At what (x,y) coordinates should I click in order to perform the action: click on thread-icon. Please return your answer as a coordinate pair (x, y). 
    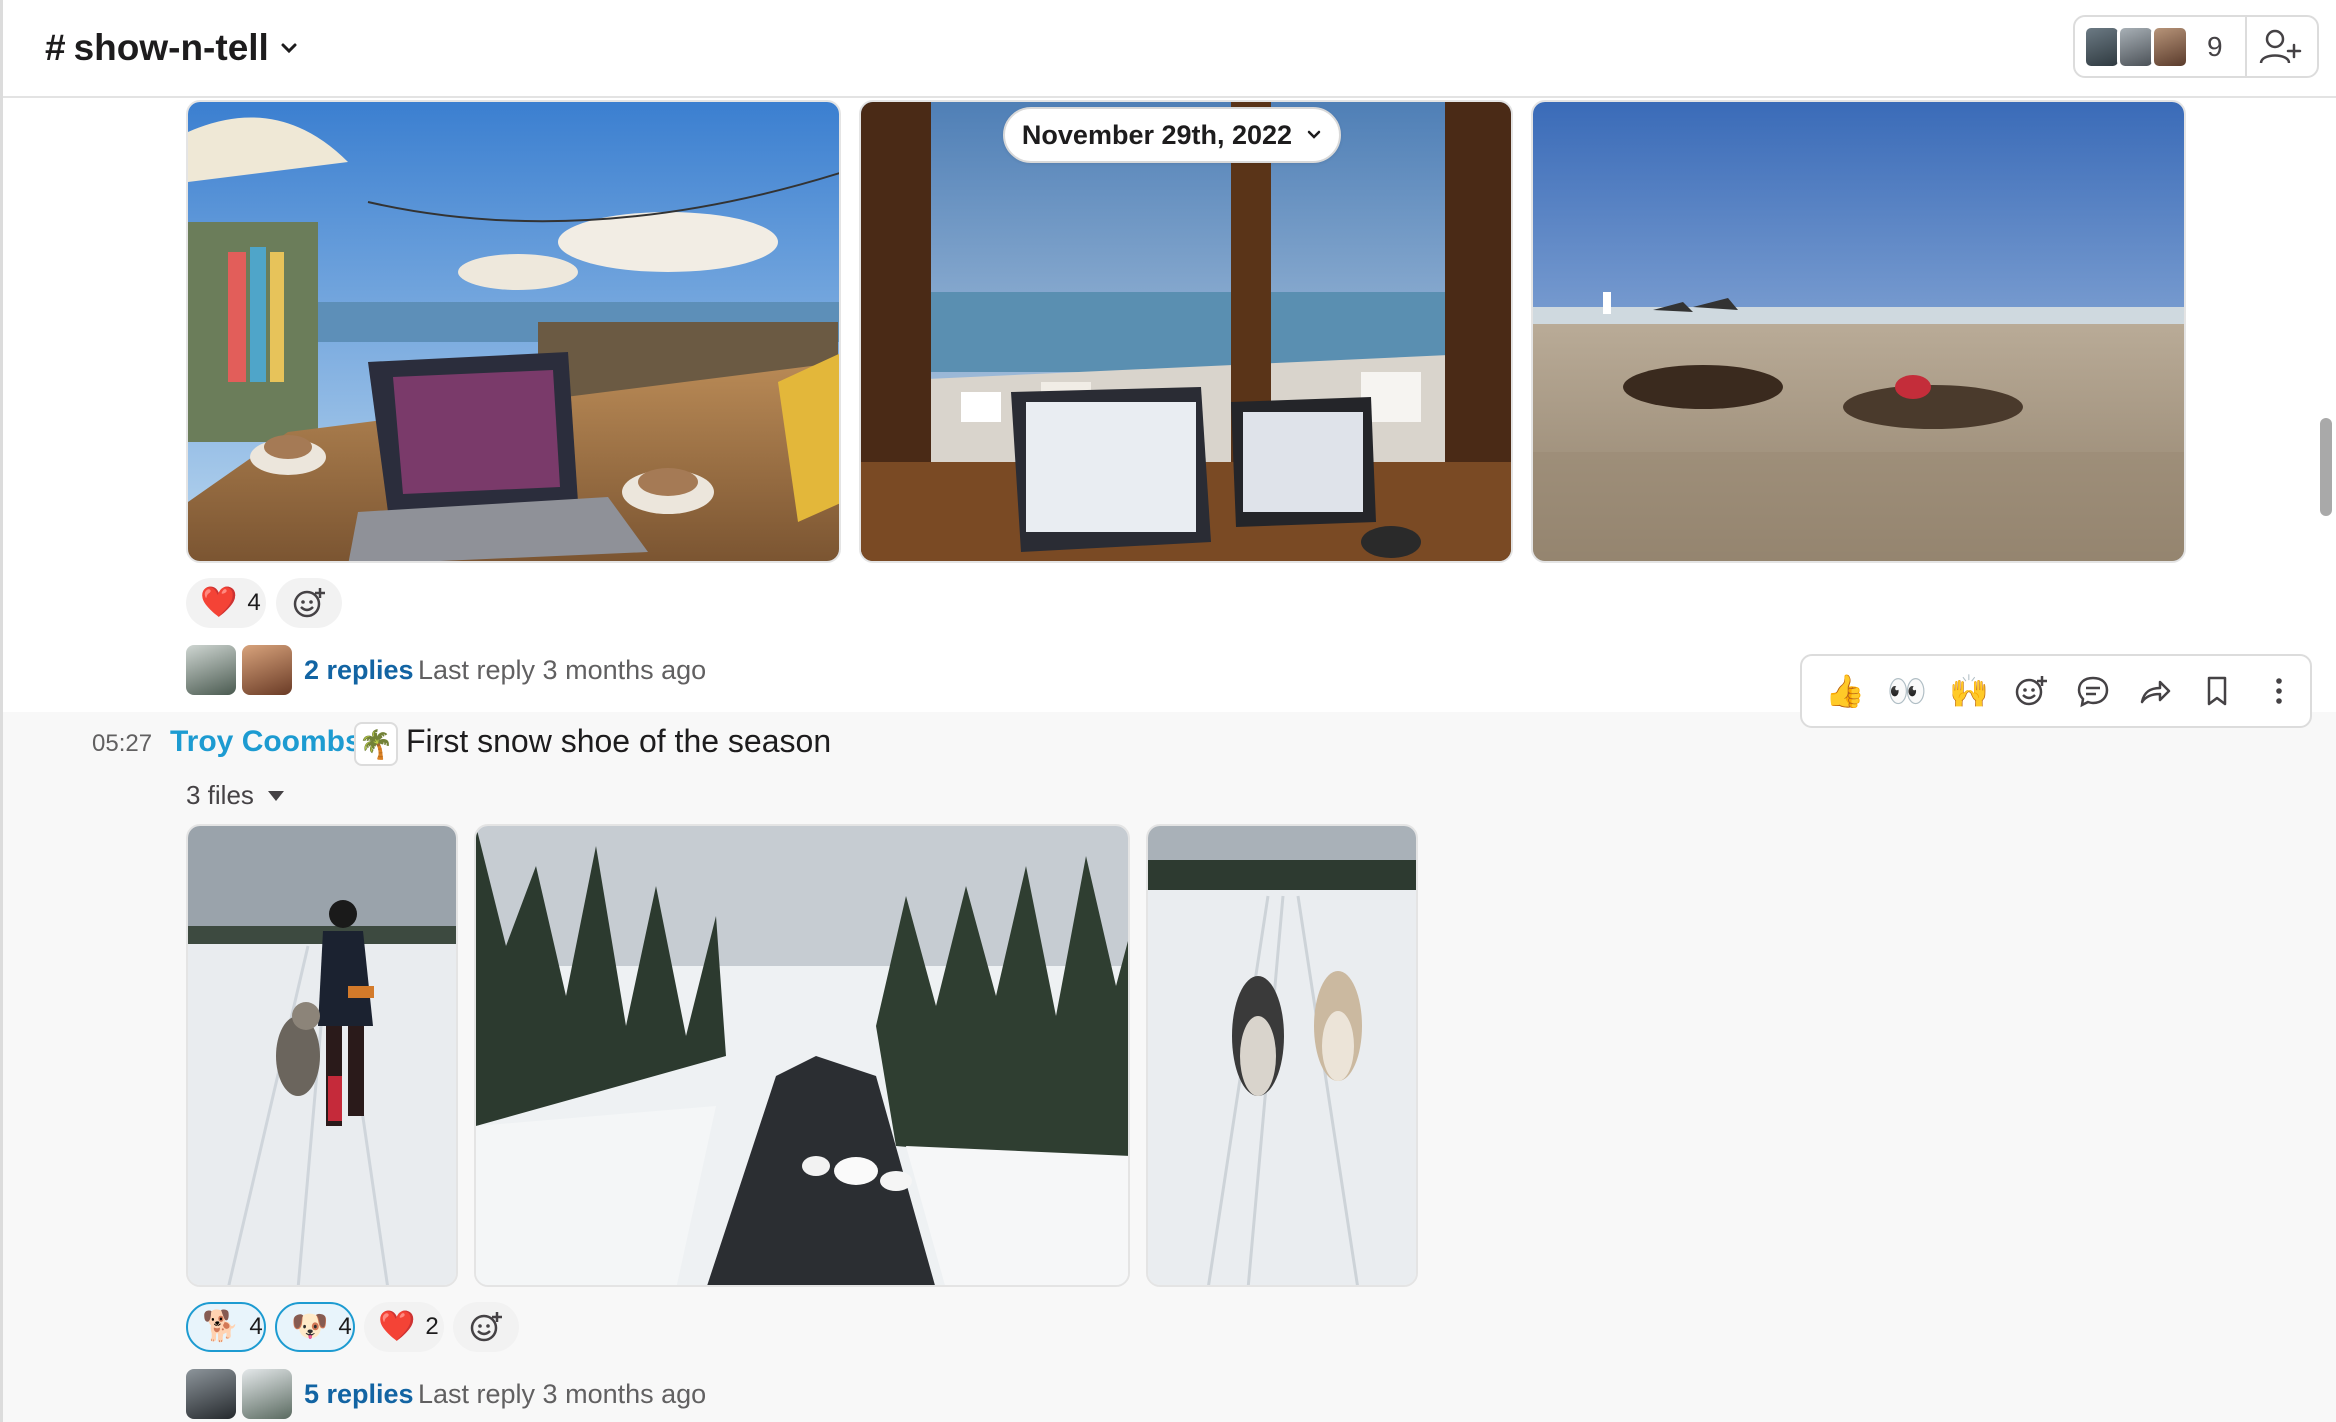
    Looking at the image, I should click on (2093, 692).